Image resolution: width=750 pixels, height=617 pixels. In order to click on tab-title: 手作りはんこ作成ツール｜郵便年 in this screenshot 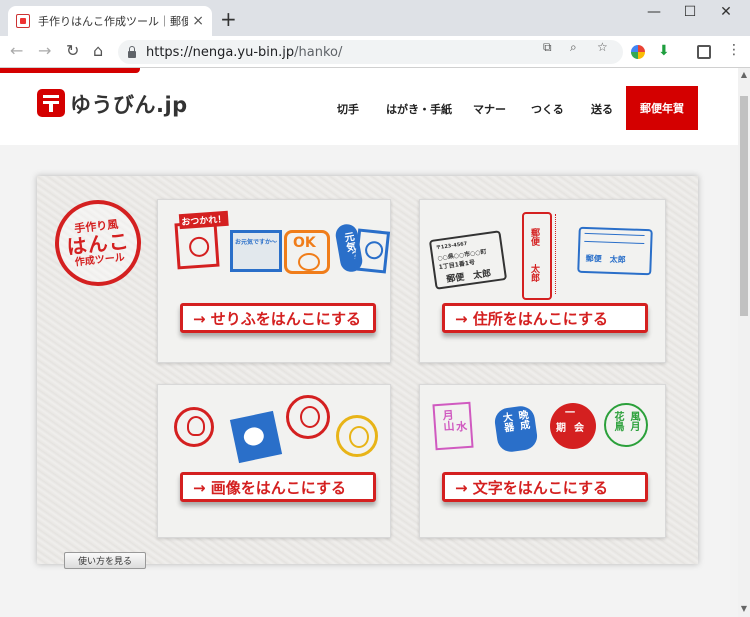, I will do `click(113, 21)`.